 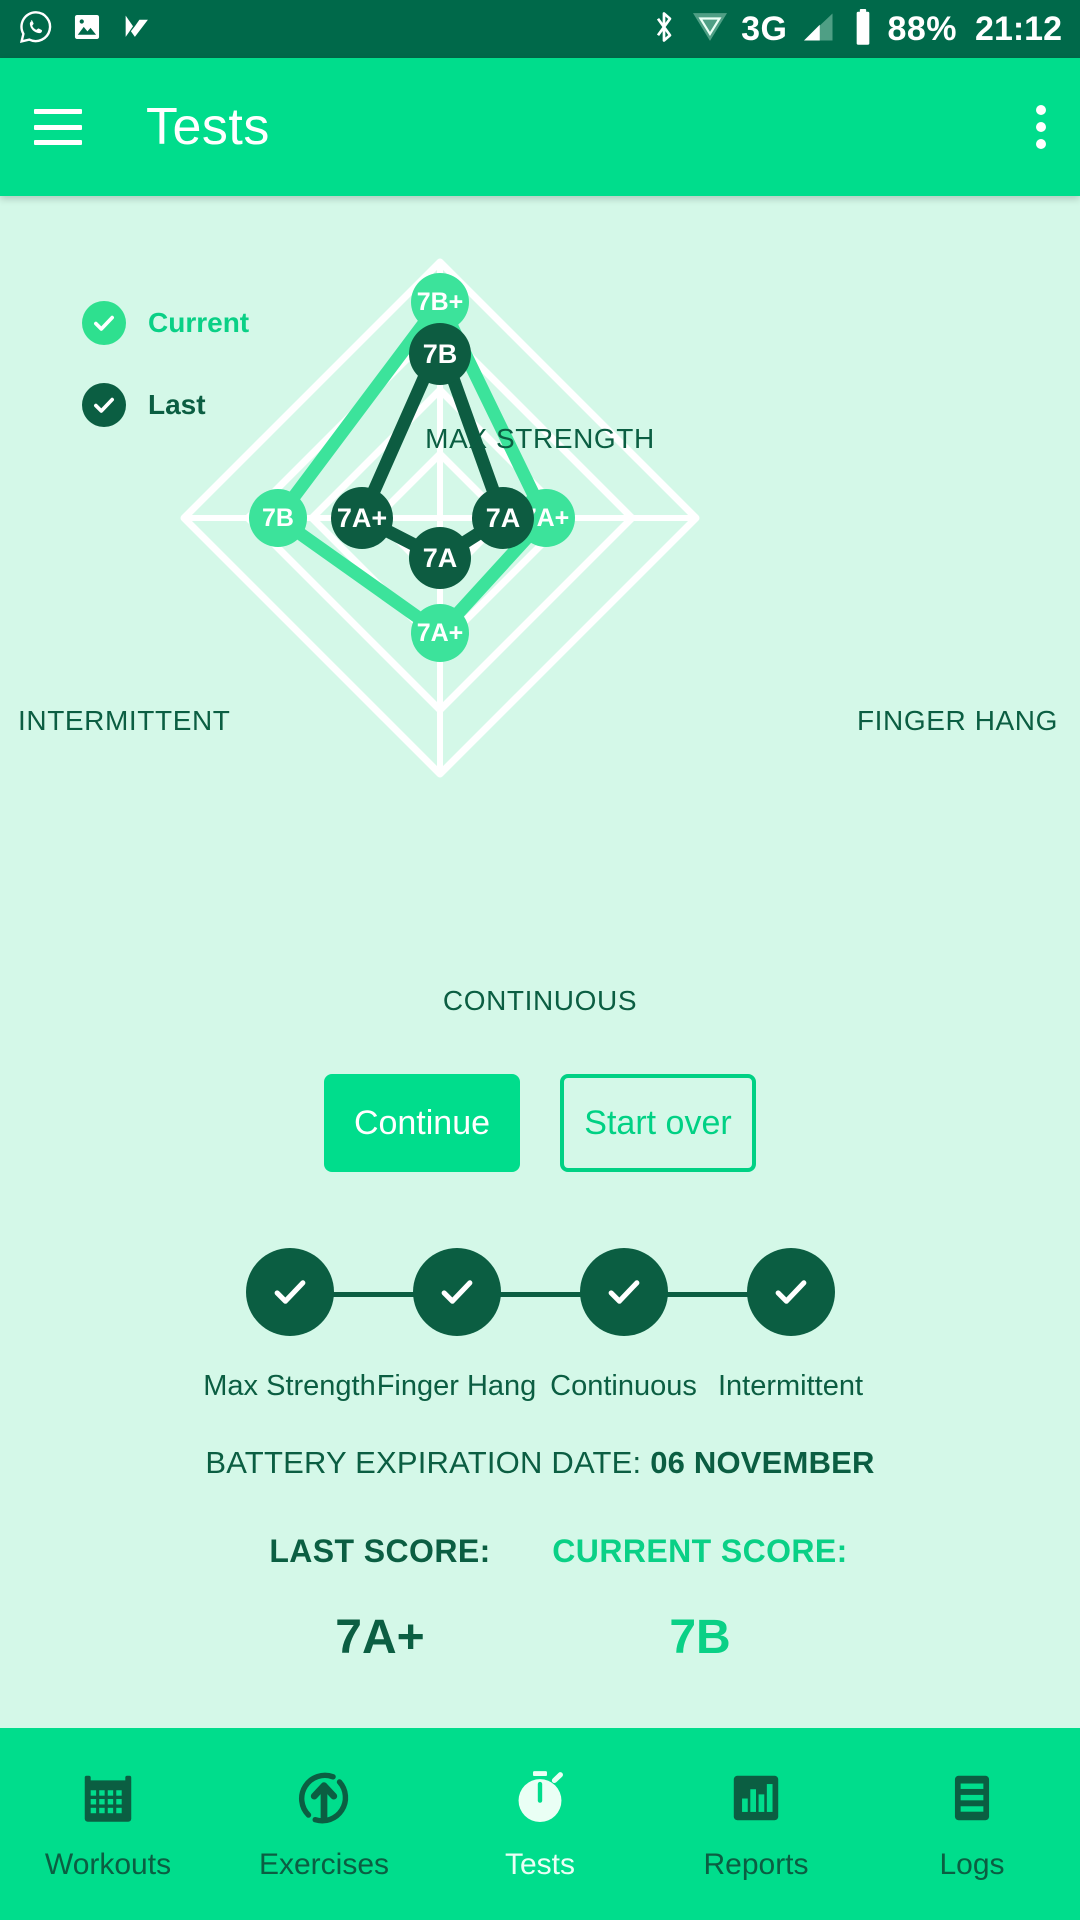 I want to click on battery-percent-label: 88%, so click(x=922, y=29).